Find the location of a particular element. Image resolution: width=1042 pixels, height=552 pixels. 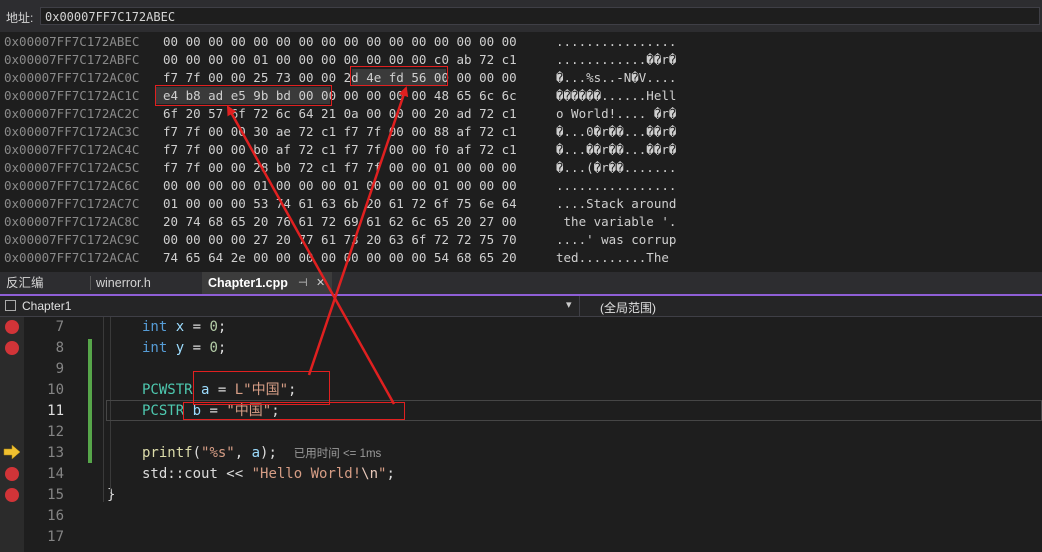

annotation-arrow-a-to-utf16 is located at coordinates (358, 231).